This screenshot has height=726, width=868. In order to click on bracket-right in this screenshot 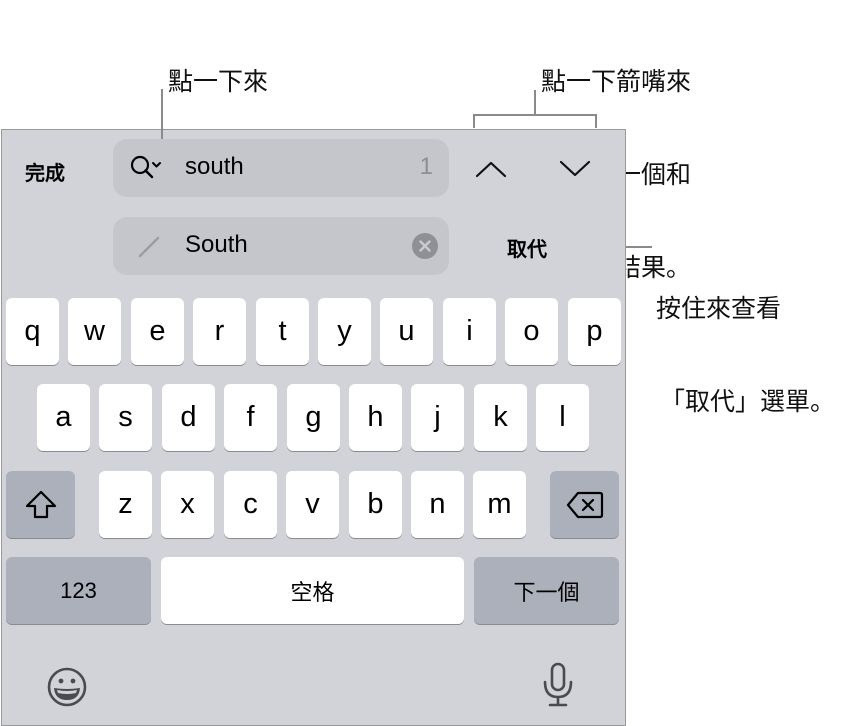, I will do `click(596, 121)`.